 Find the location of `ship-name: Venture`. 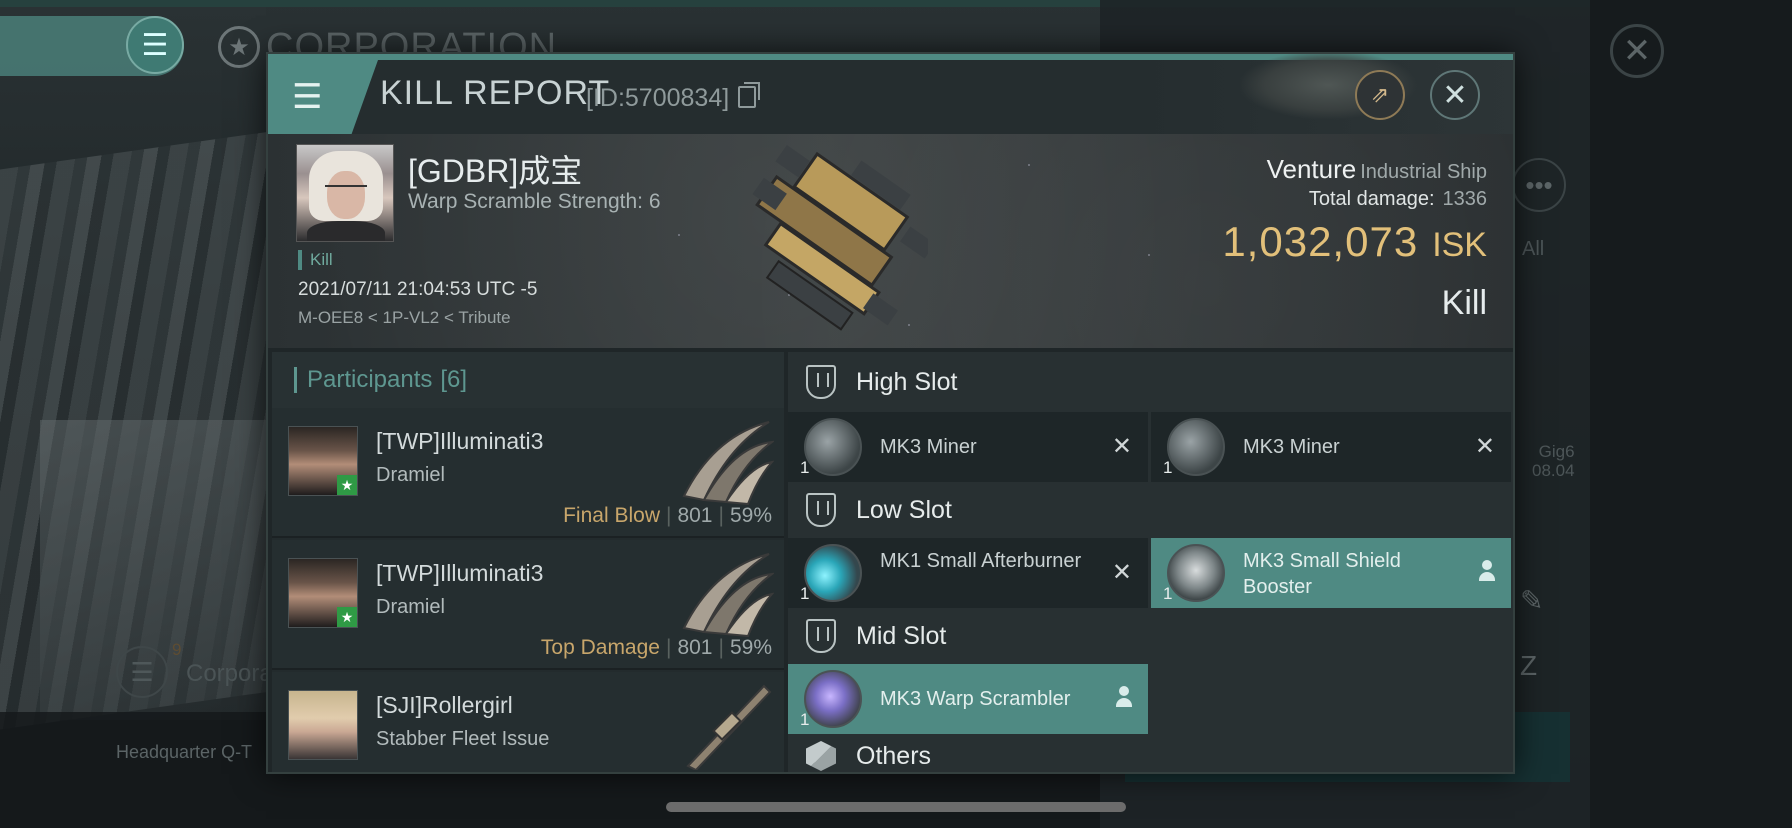

ship-name: Venture is located at coordinates (1312, 169).